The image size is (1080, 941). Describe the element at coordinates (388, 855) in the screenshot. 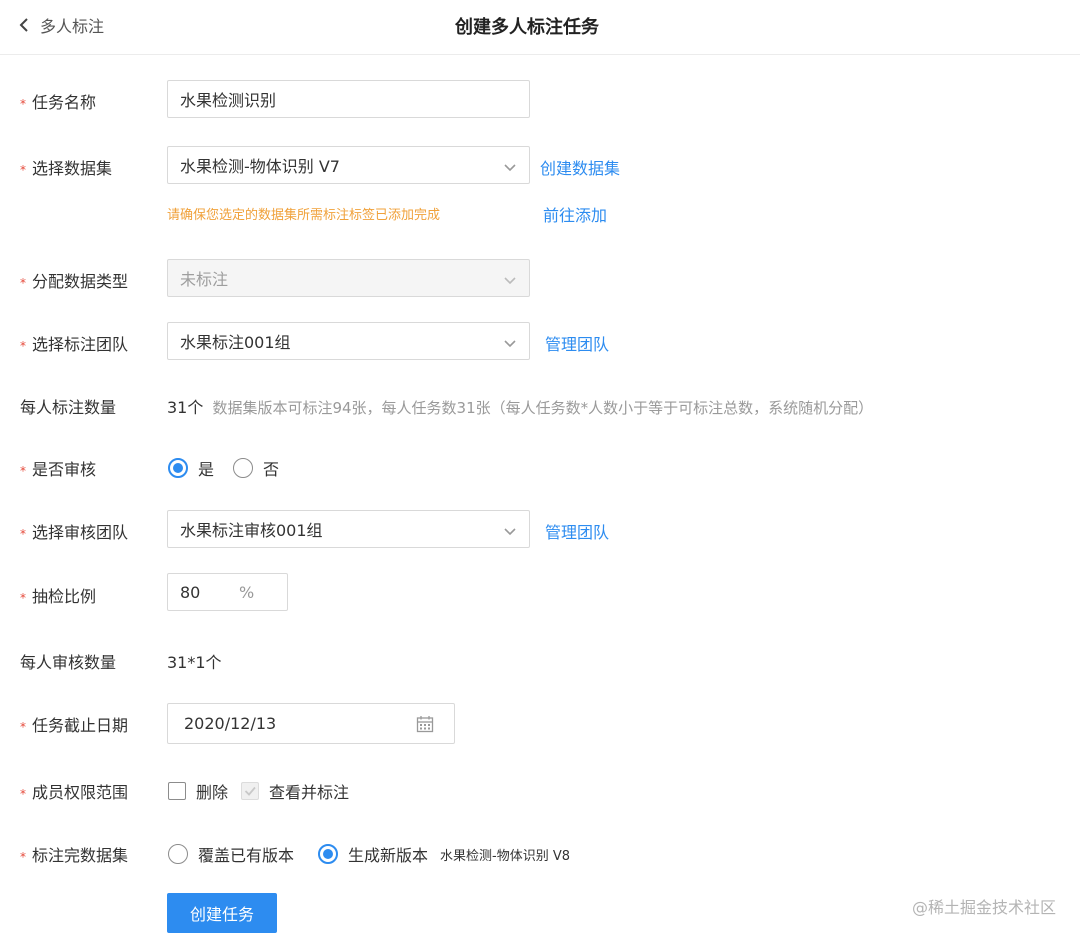

I see `new-version-label: 生成新版本` at that location.